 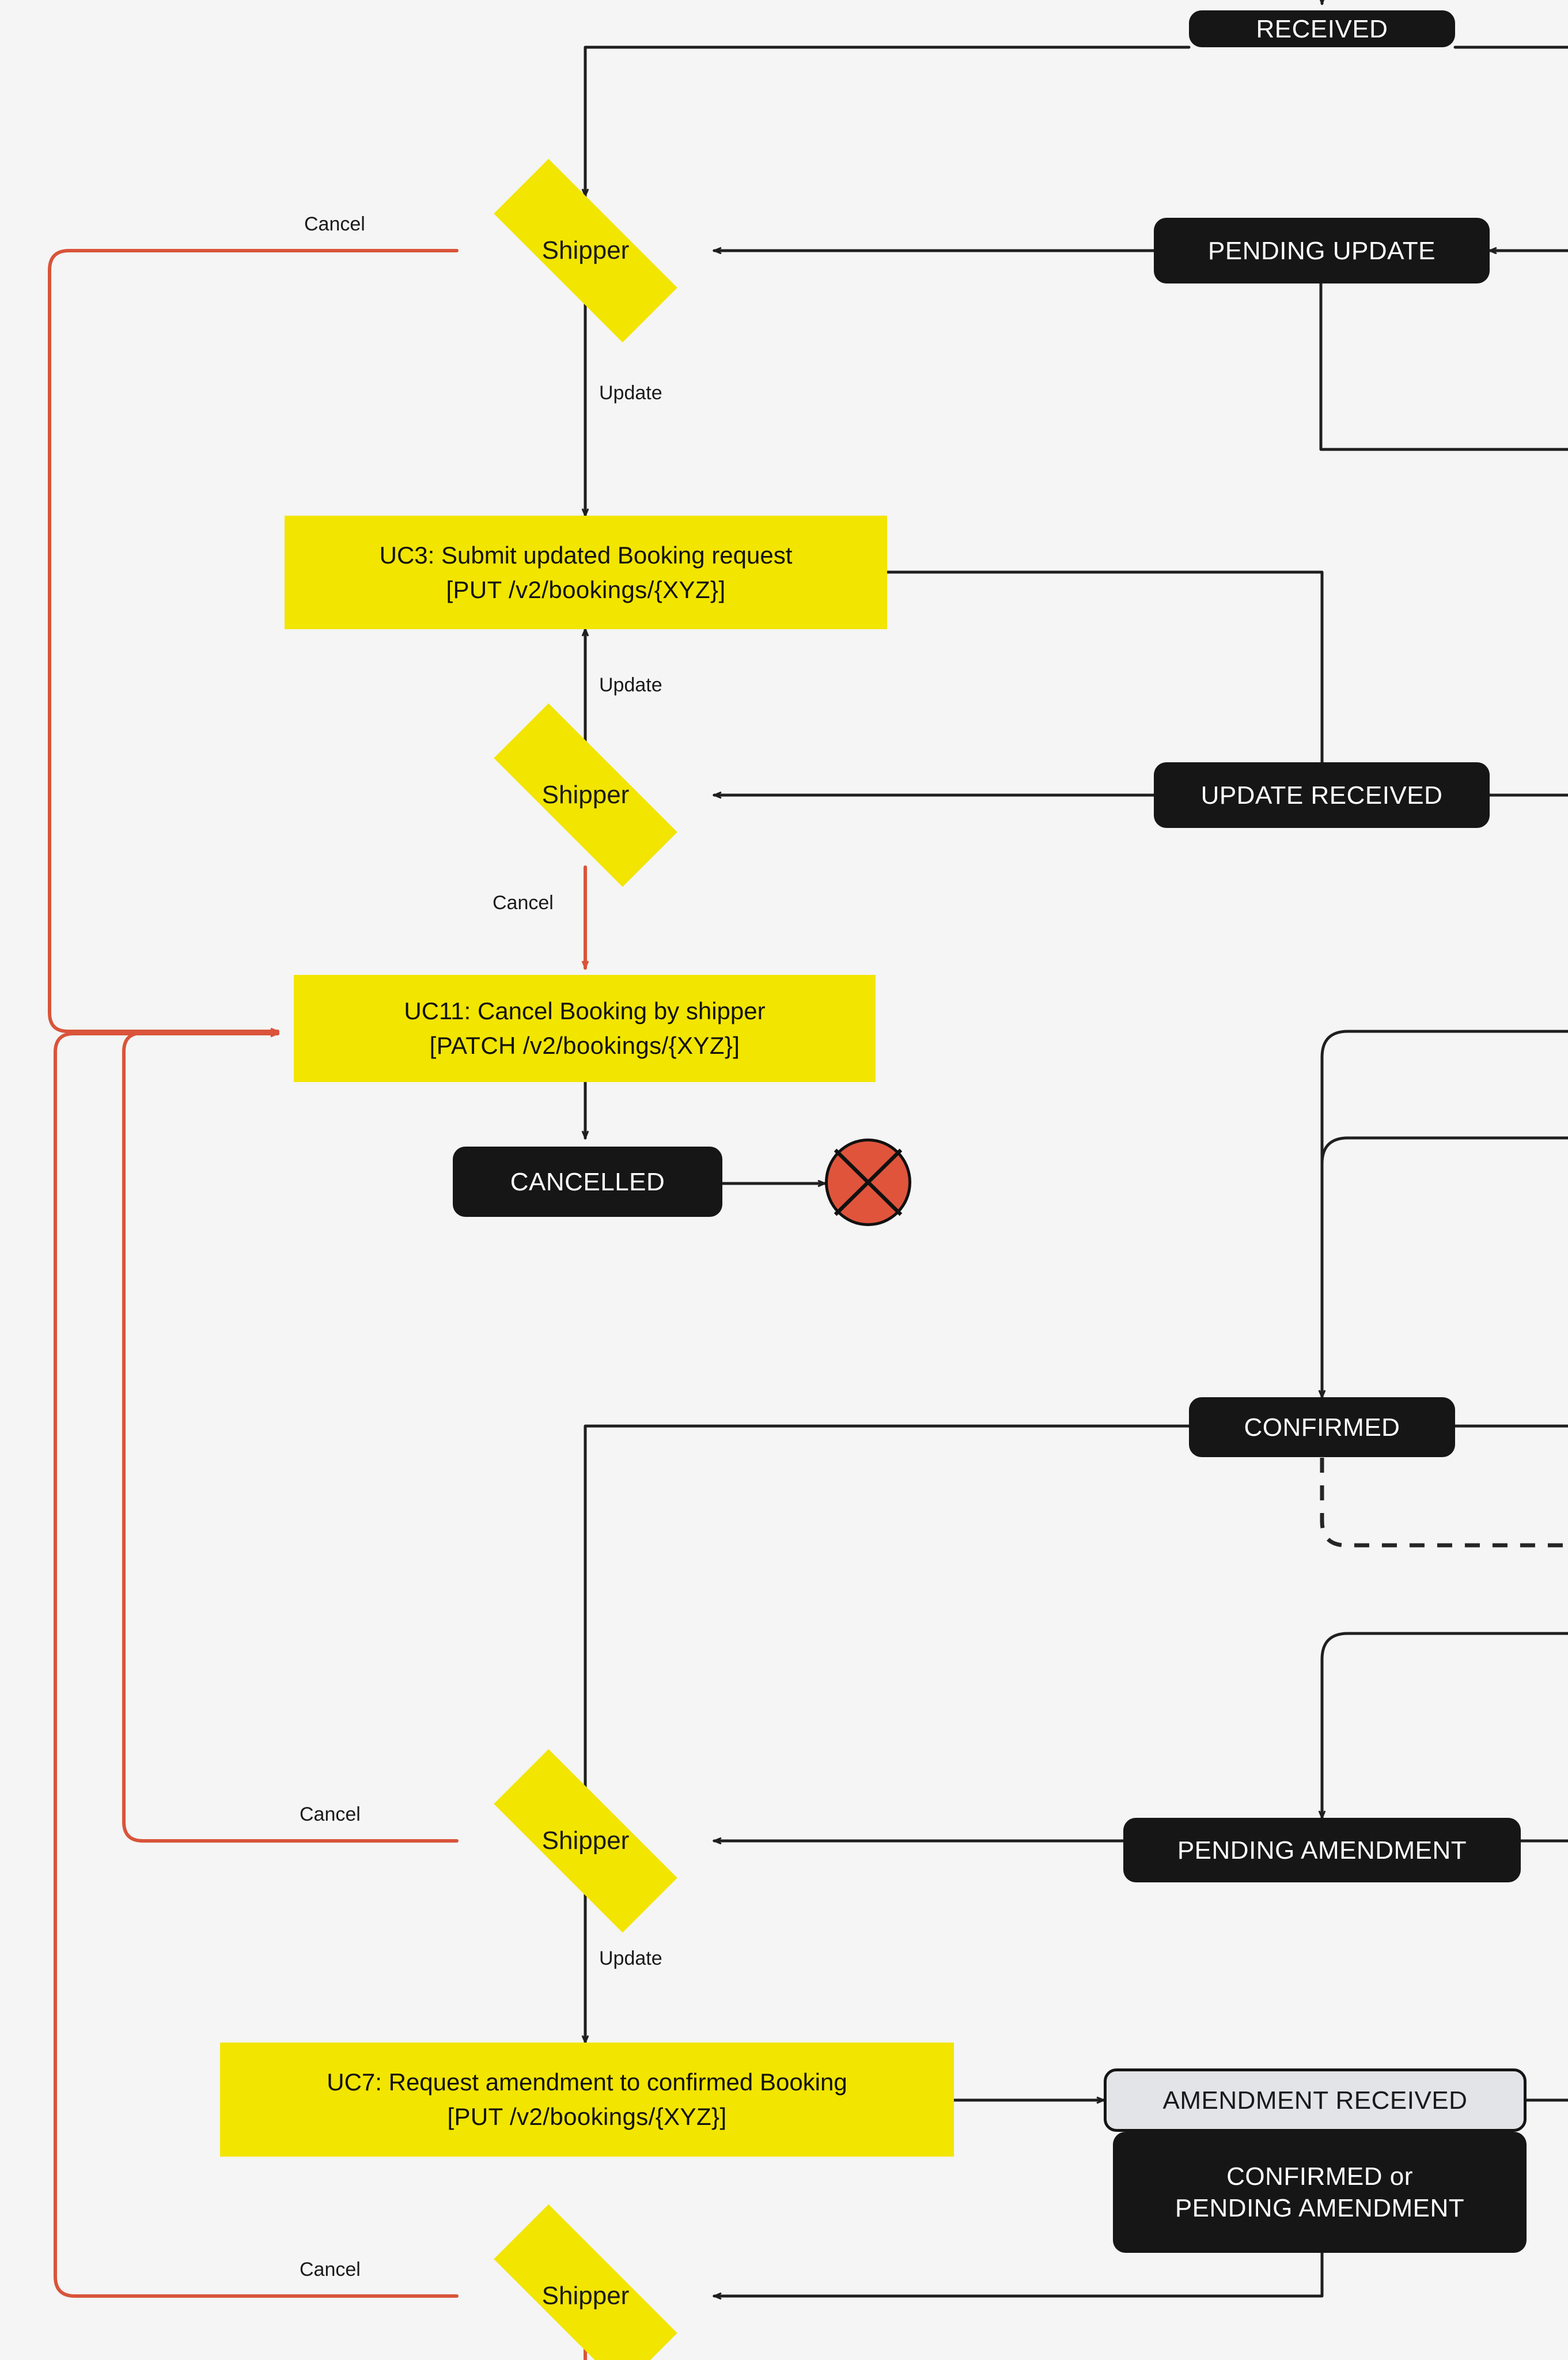 I want to click on state-node-pending-update: PENDING UPDATE, so click(x=1322, y=250).